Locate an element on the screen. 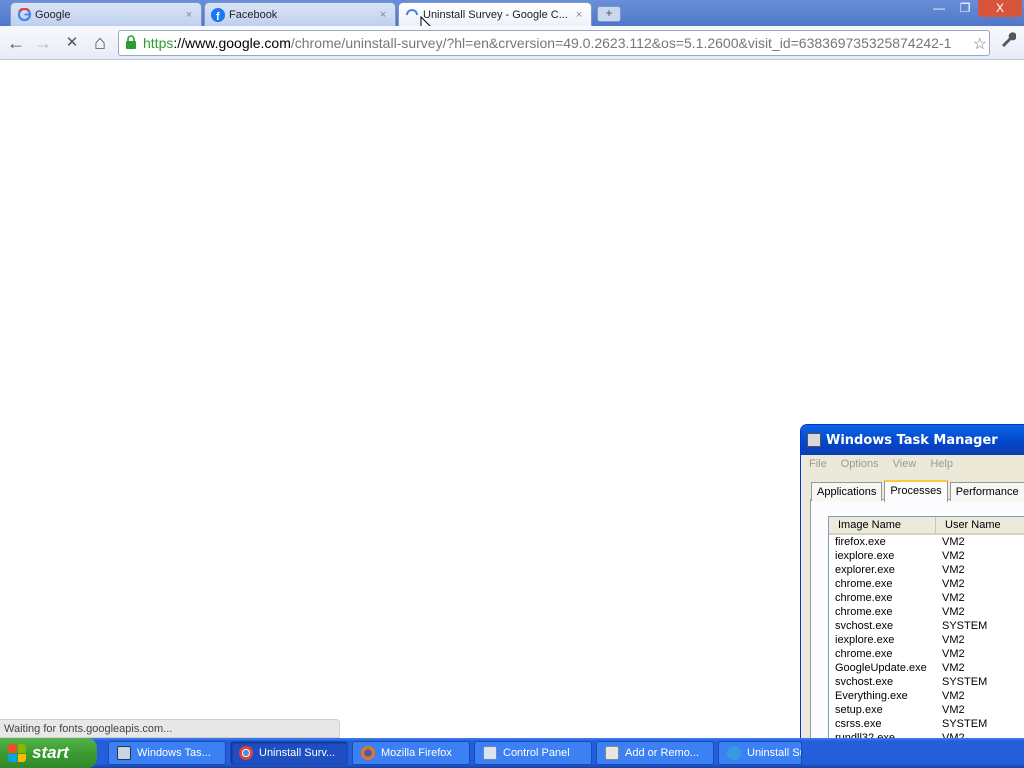 This screenshot has width=1024, height=768. table-row: GoogleUpdate.exe VM2 is located at coordinates (926, 668).